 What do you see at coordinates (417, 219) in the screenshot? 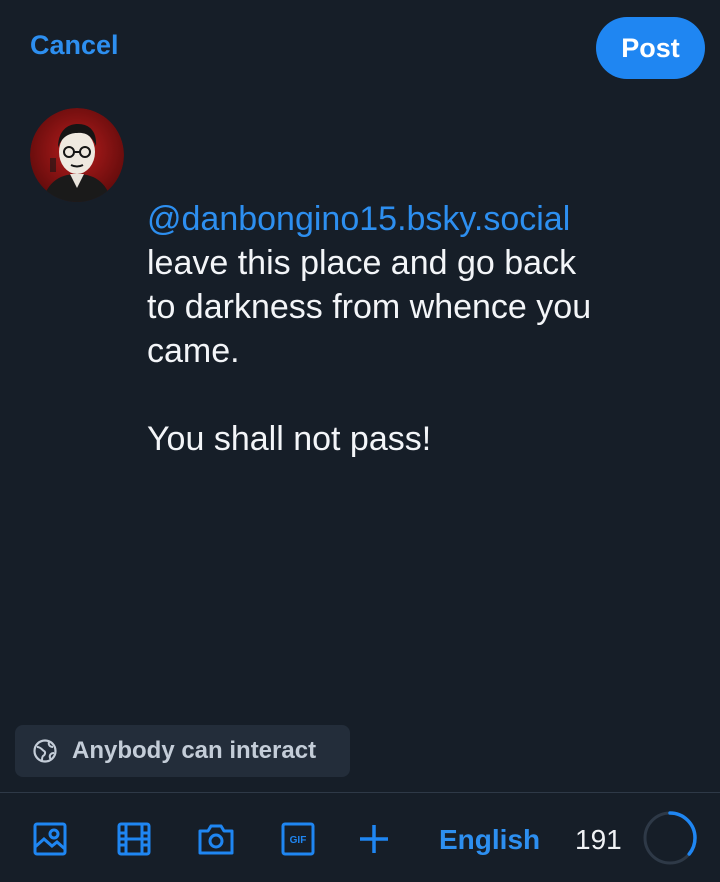
I see `mention-link: @danbongino15.bsky.social` at bounding box center [417, 219].